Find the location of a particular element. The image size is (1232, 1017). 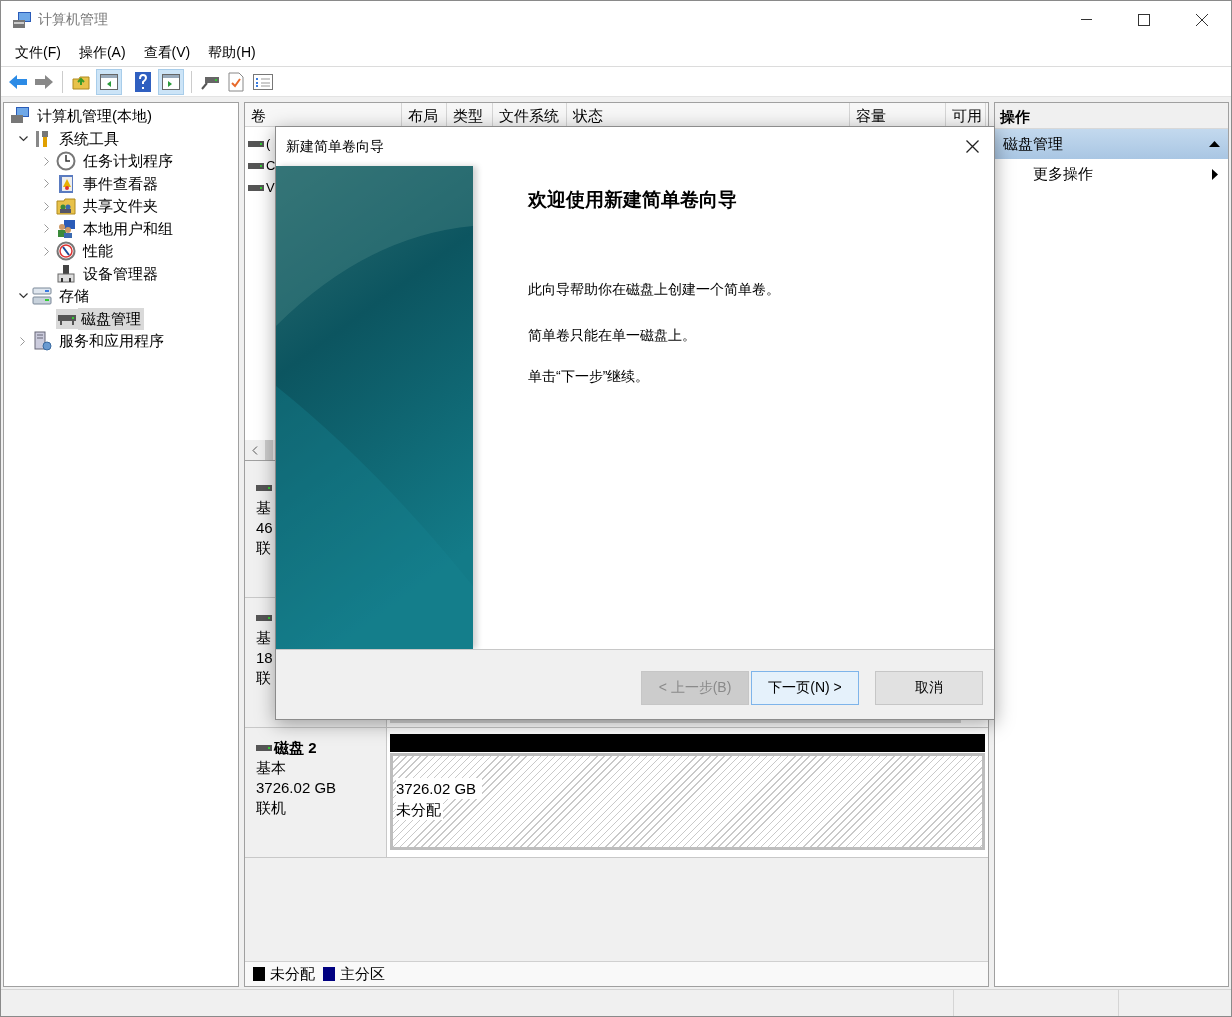

disk-info: 联机 is located at coordinates (271, 808).